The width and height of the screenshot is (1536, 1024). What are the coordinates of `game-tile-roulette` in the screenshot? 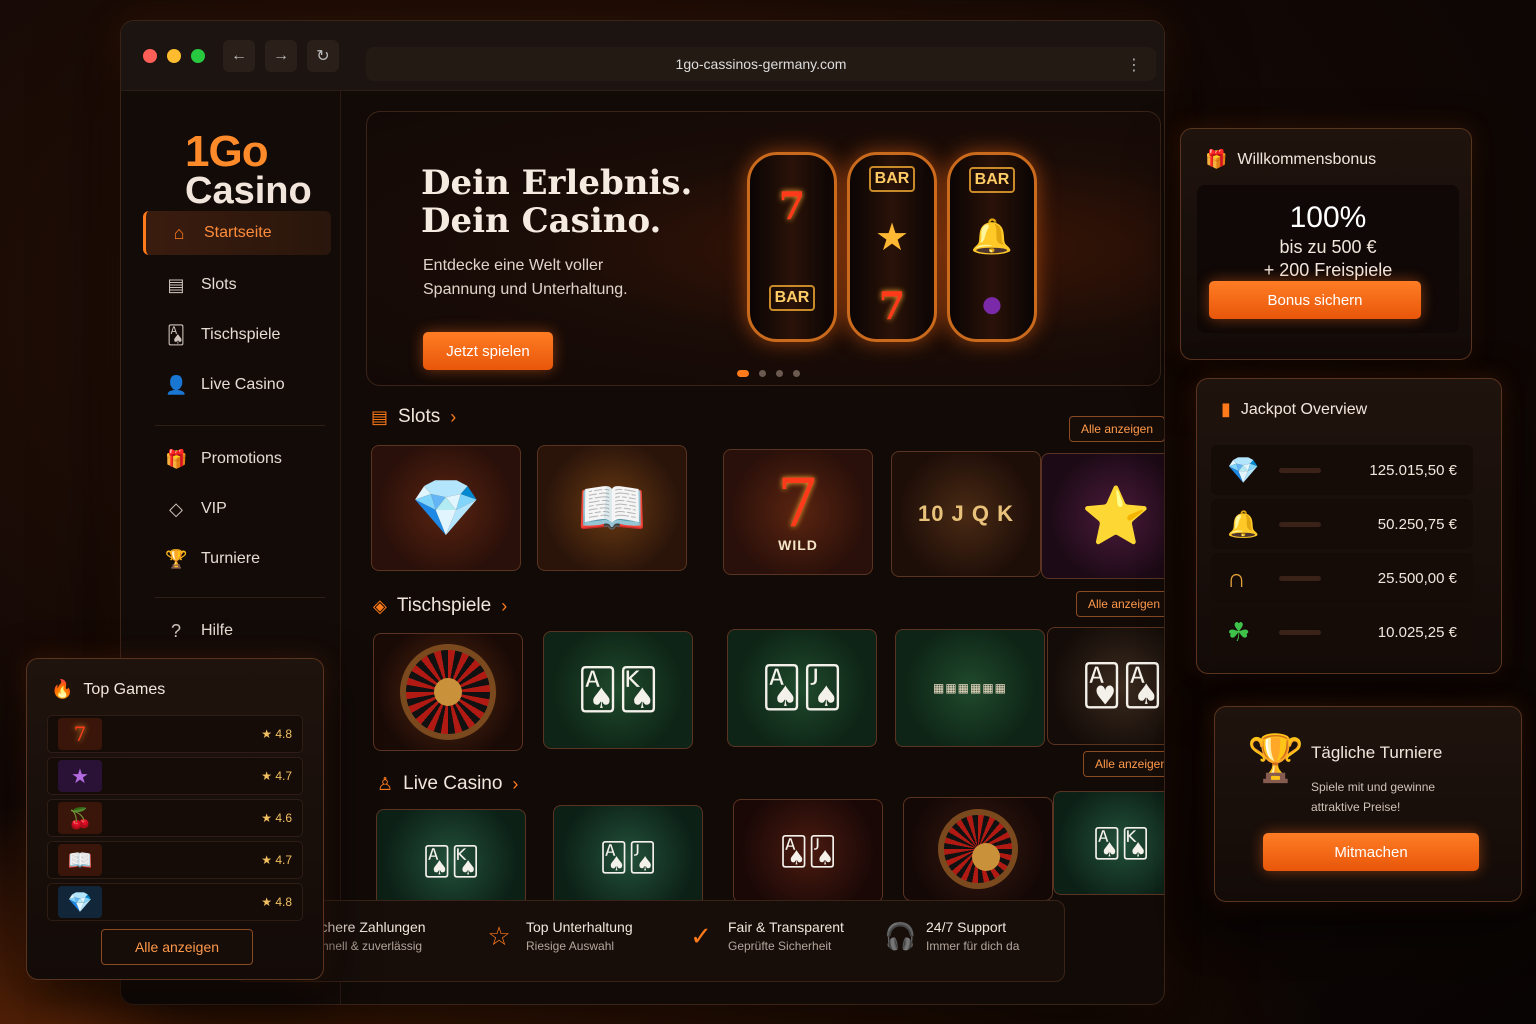 It's located at (448, 692).